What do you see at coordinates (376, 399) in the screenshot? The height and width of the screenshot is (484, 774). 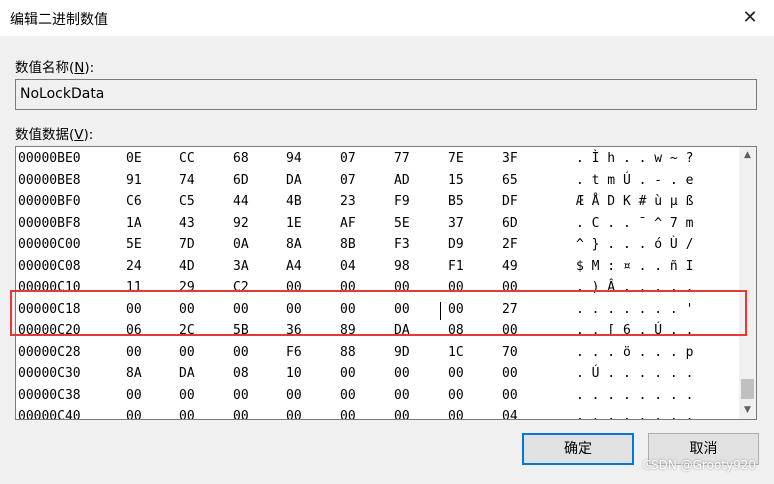 I see `hex-row: 00000C38 00 00 00 00 00 00 00 00 . . . . . . . .` at bounding box center [376, 399].